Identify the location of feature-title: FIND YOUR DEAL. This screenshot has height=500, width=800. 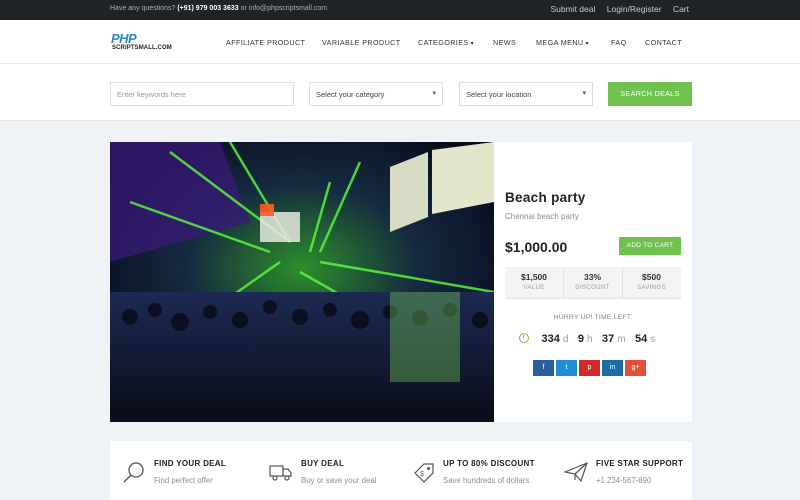
(190, 463).